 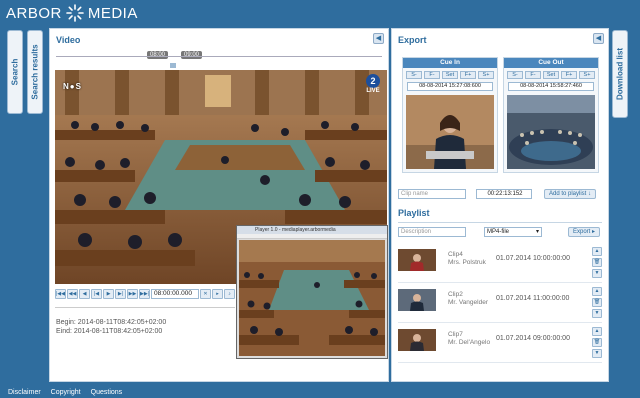 I want to click on cue-out-buttons: S- F- Set F+ S+, so click(x=551, y=73).